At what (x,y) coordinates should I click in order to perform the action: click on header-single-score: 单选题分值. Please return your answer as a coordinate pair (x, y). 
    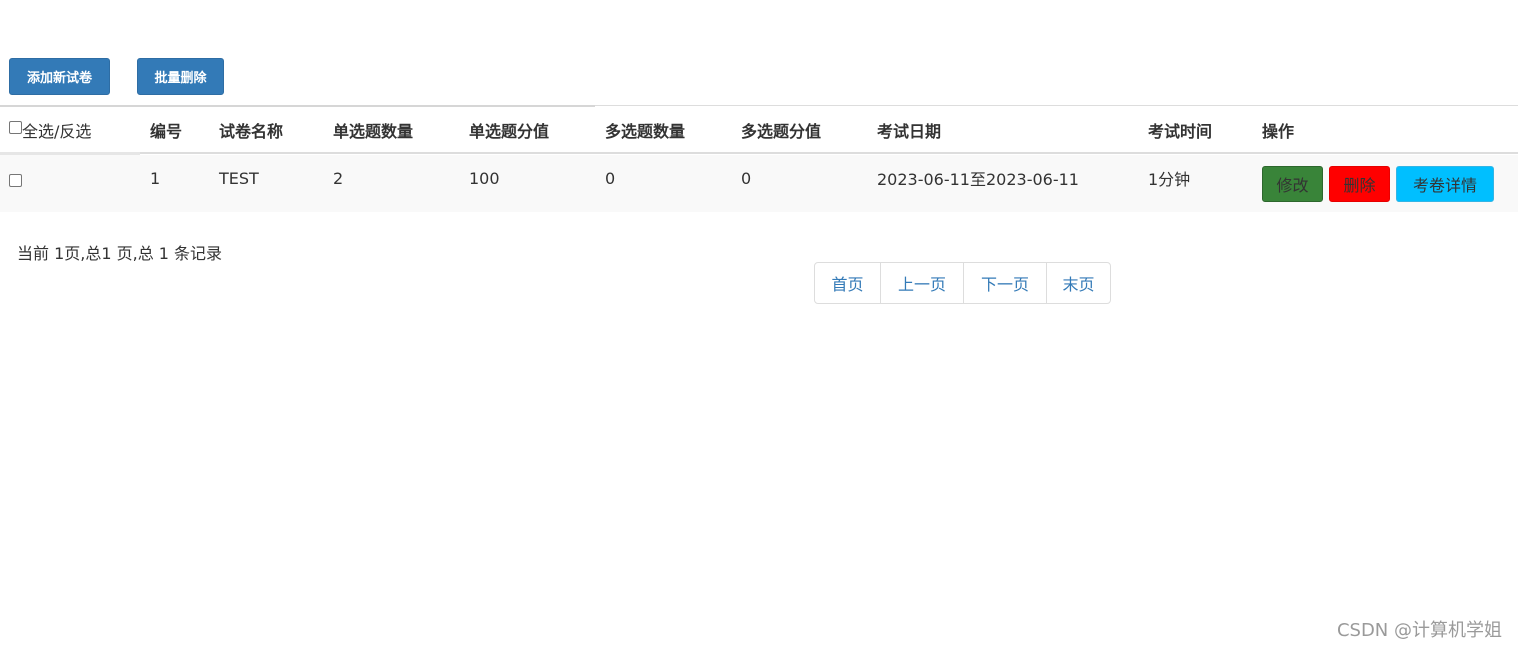
    Looking at the image, I should click on (509, 131).